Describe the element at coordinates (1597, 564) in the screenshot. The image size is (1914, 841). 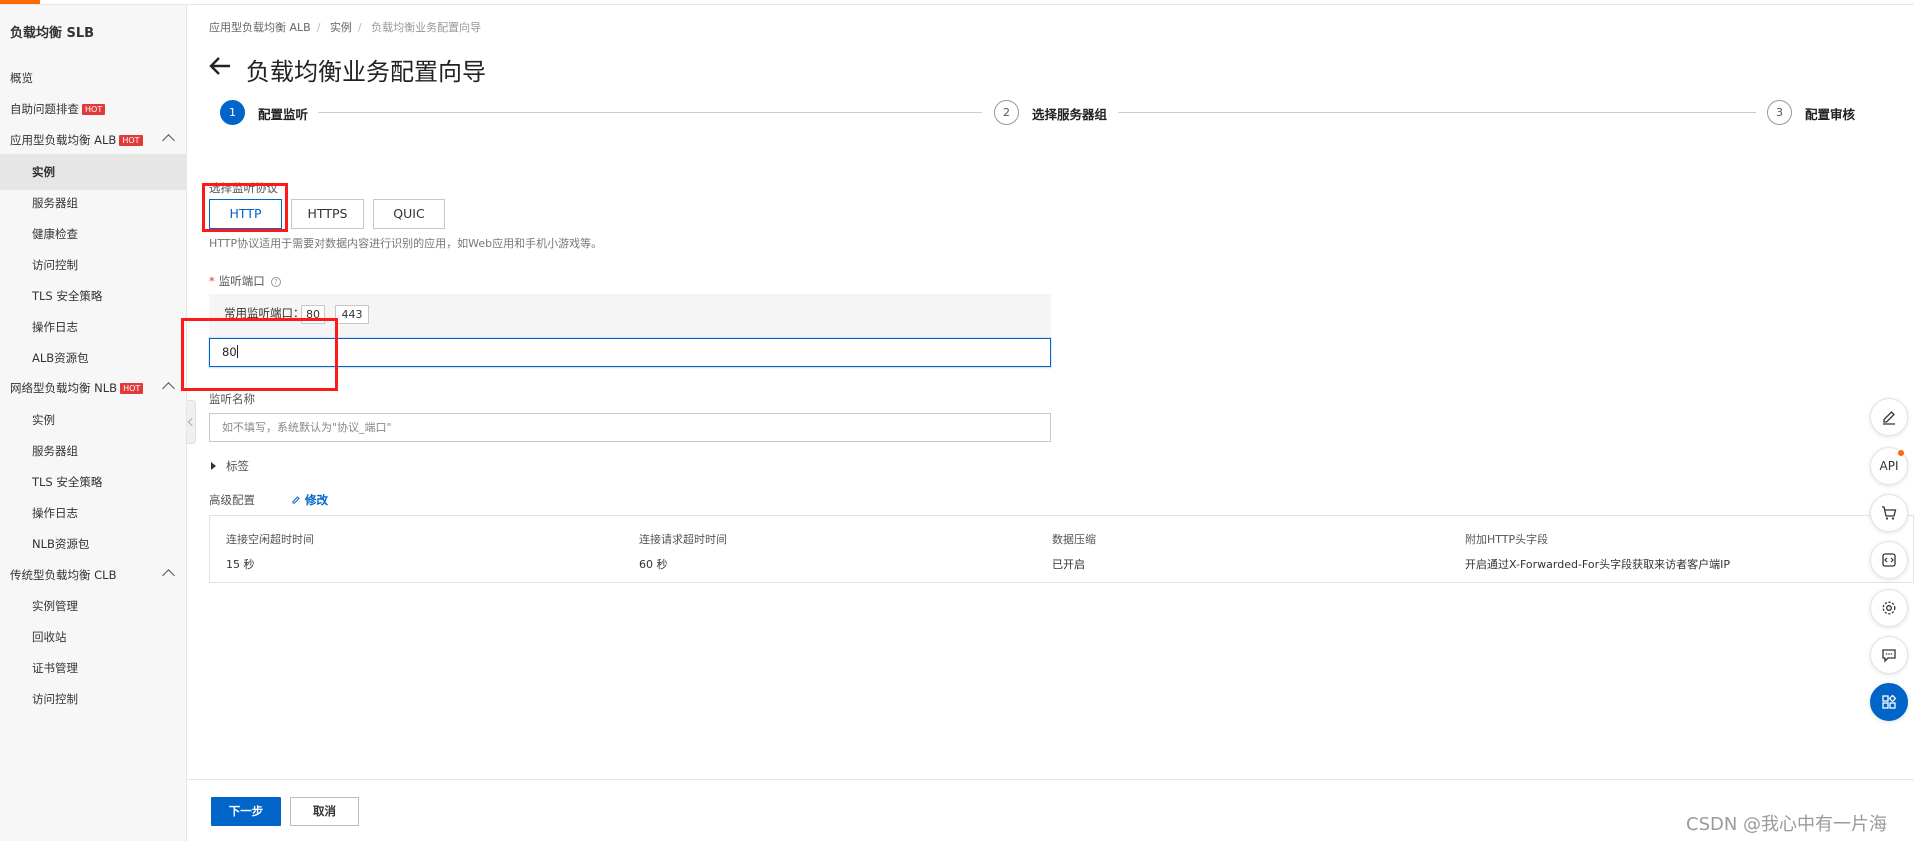
I see `col-value: 开启通过X-Forwarded-For头字段获取来访者客户端IP` at that location.